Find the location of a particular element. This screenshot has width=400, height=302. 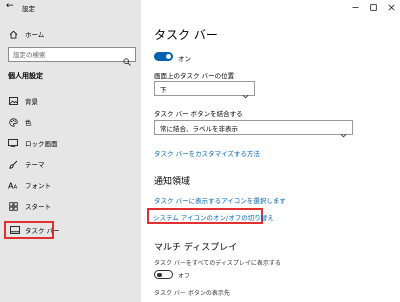

all-displays-toggle is located at coordinates (163, 274).